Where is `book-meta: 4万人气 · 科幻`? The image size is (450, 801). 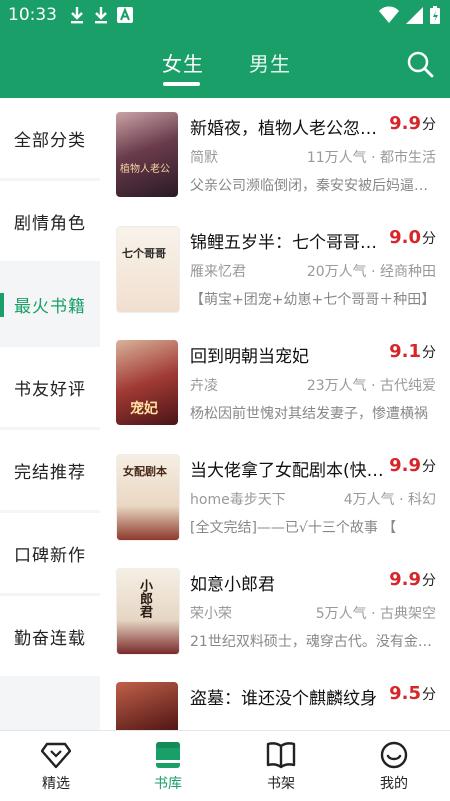 book-meta: 4万人气 · 科幻 is located at coordinates (389, 500).